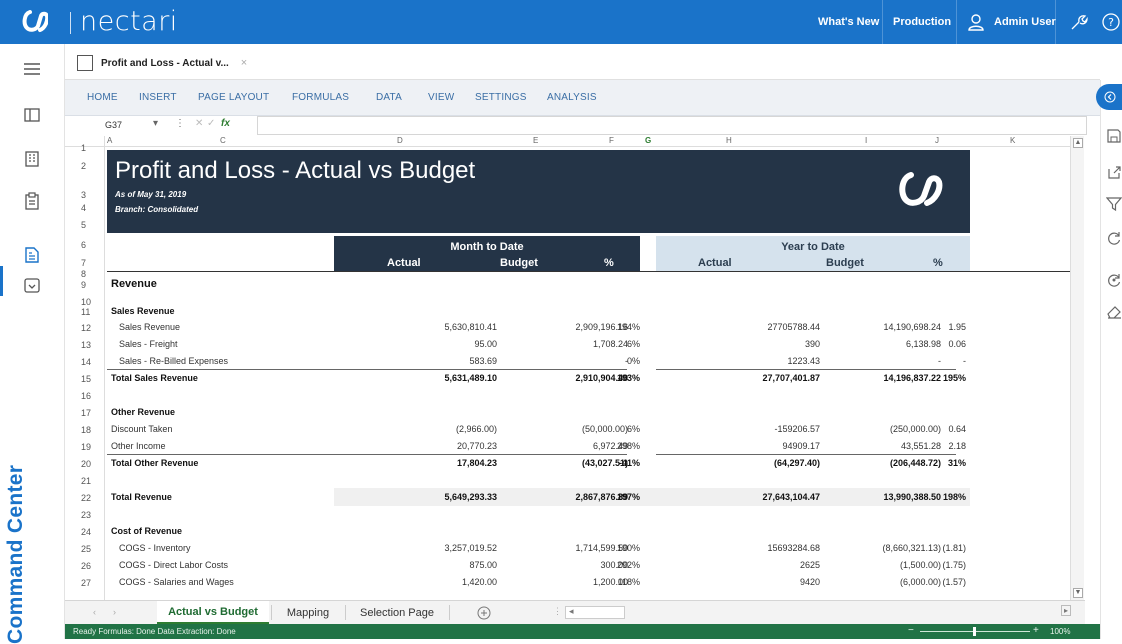 This screenshot has height=644, width=1122. I want to click on row-number: 23, so click(91, 515).